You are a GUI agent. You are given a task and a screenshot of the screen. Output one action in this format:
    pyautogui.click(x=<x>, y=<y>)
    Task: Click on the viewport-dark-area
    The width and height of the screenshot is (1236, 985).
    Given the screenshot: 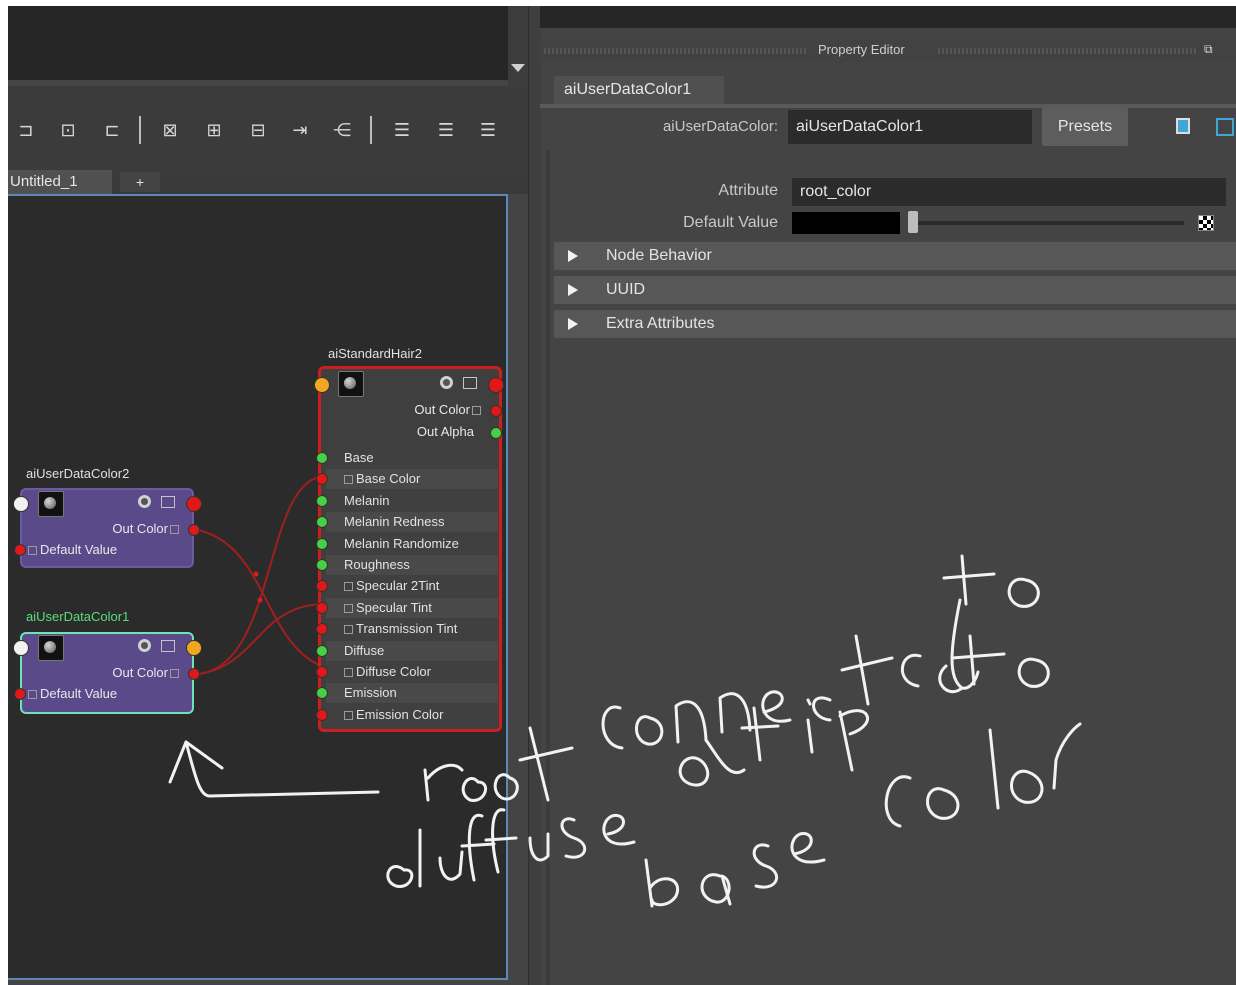 What is the action you would take?
    pyautogui.click(x=258, y=43)
    